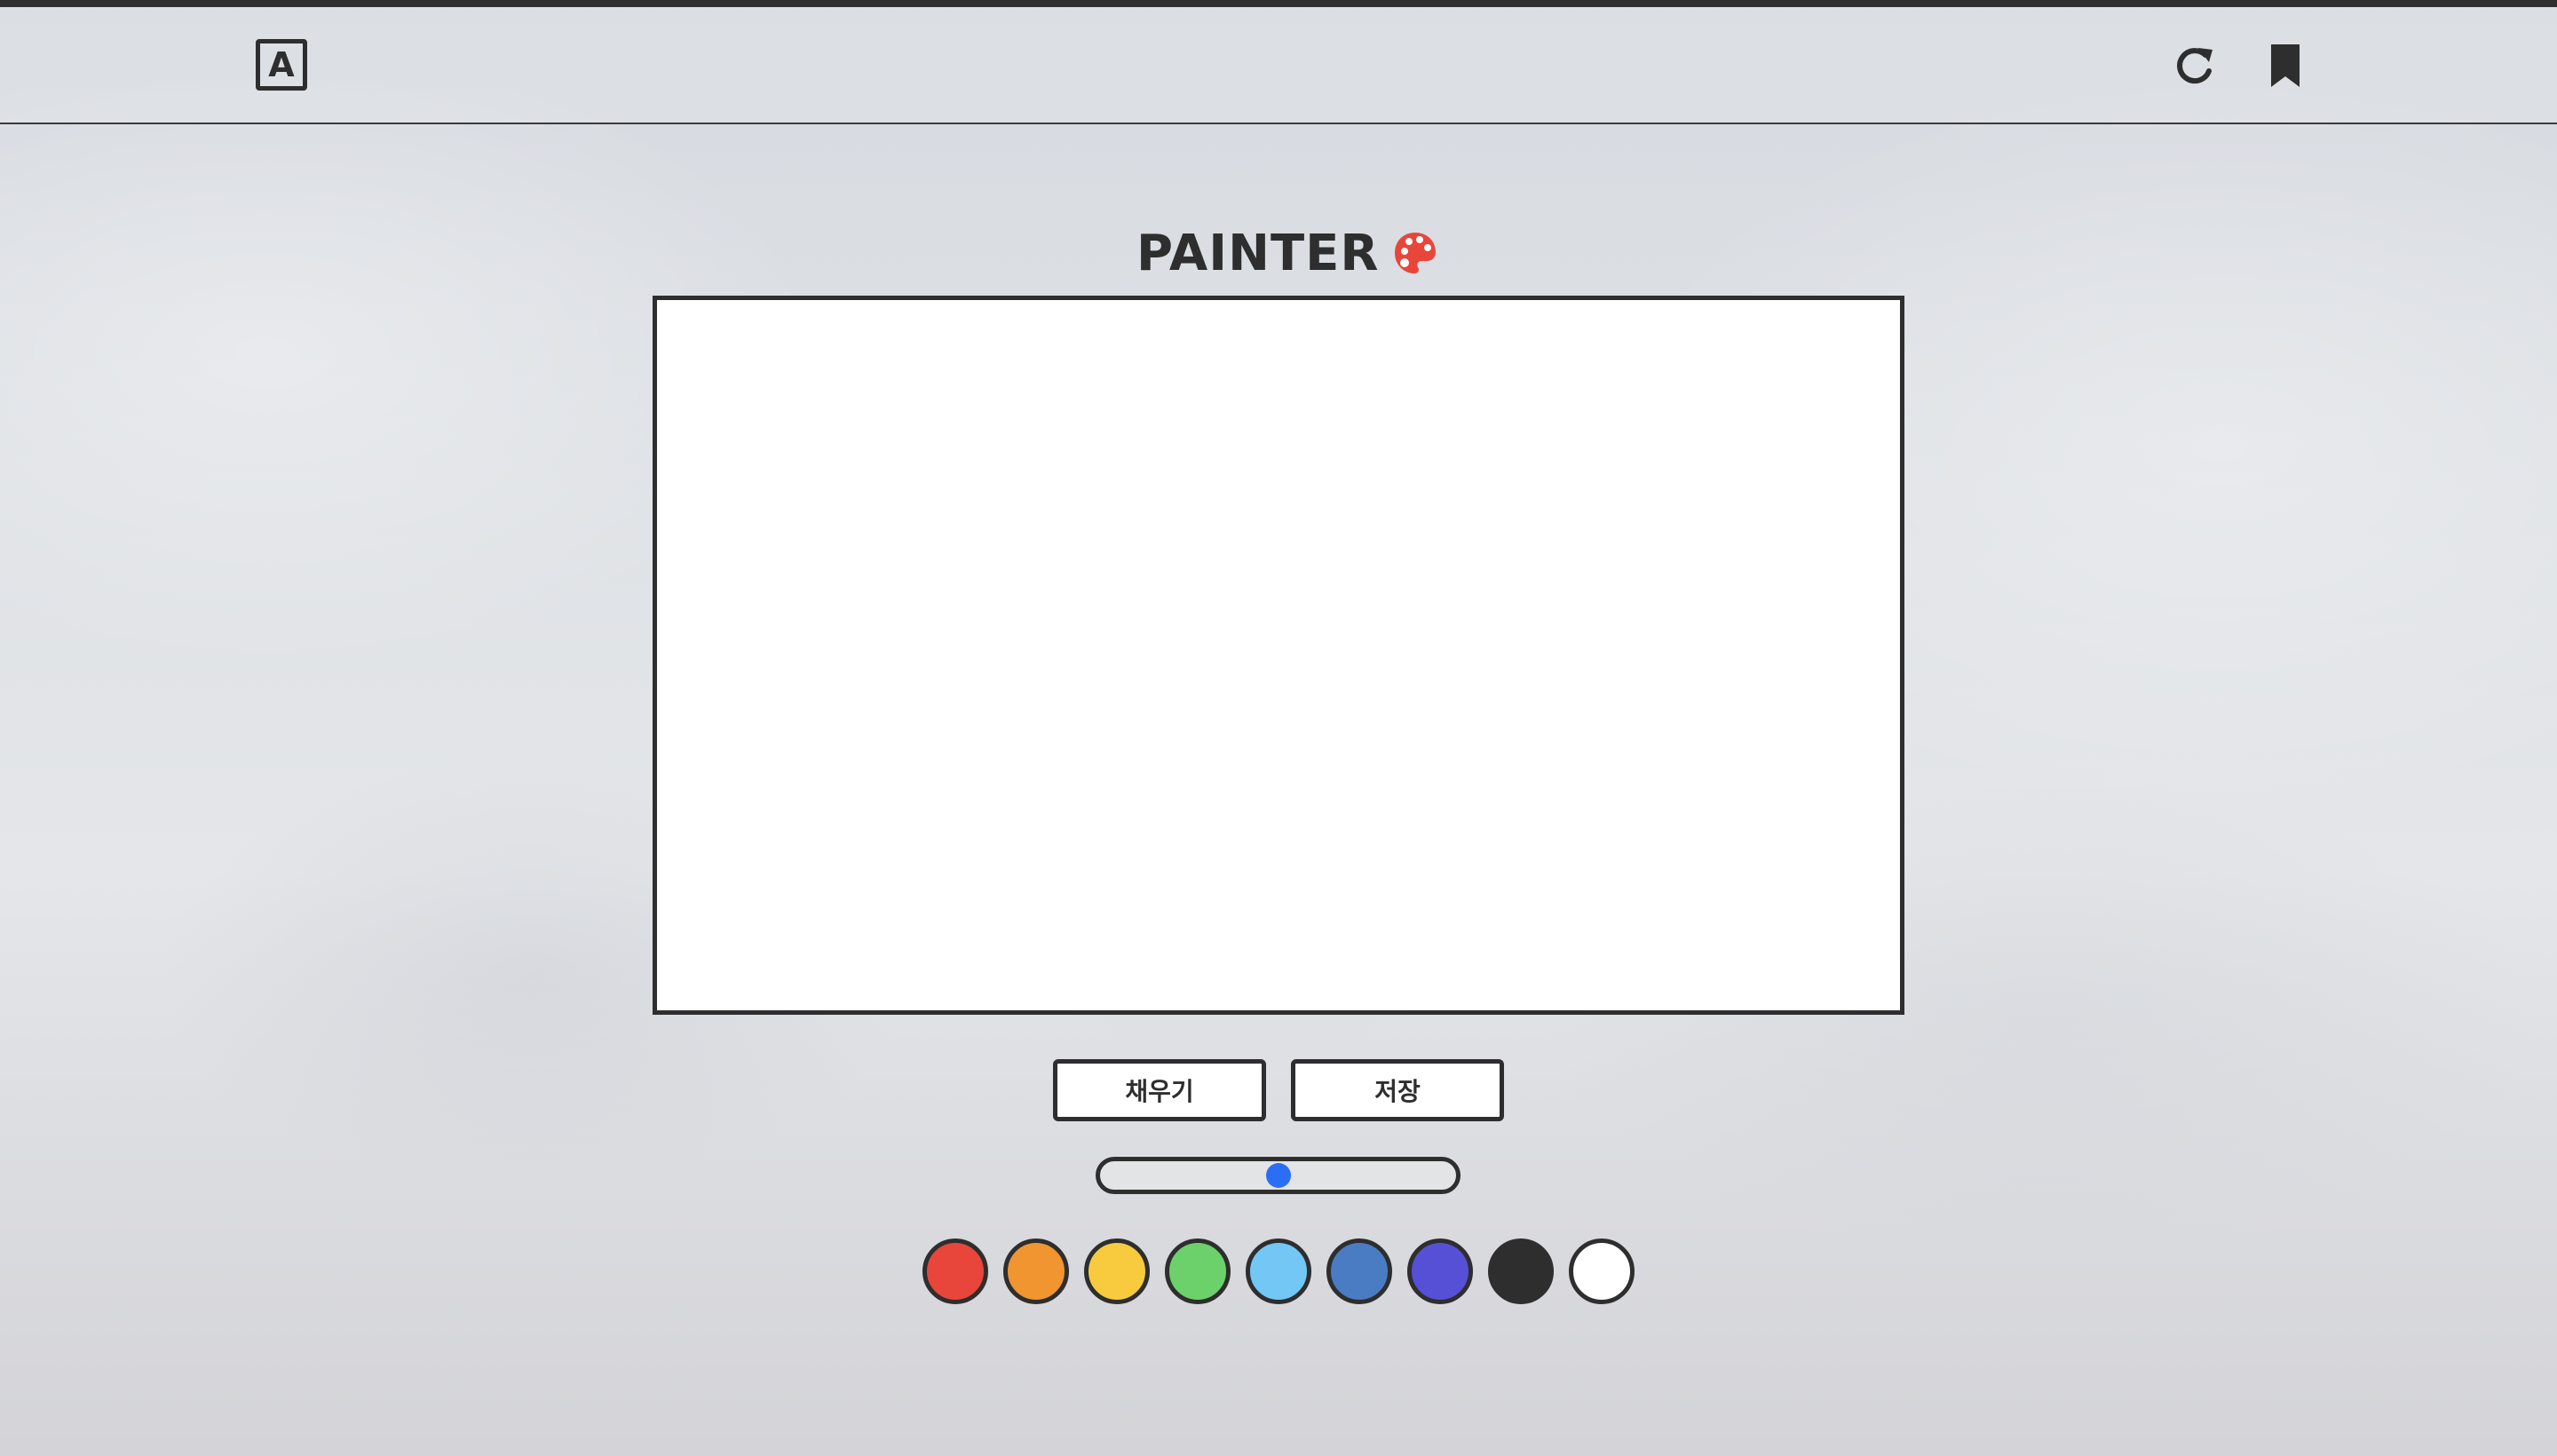 The width and height of the screenshot is (2557, 1456). I want to click on title-wrap: PAINTER, so click(1287, 253).